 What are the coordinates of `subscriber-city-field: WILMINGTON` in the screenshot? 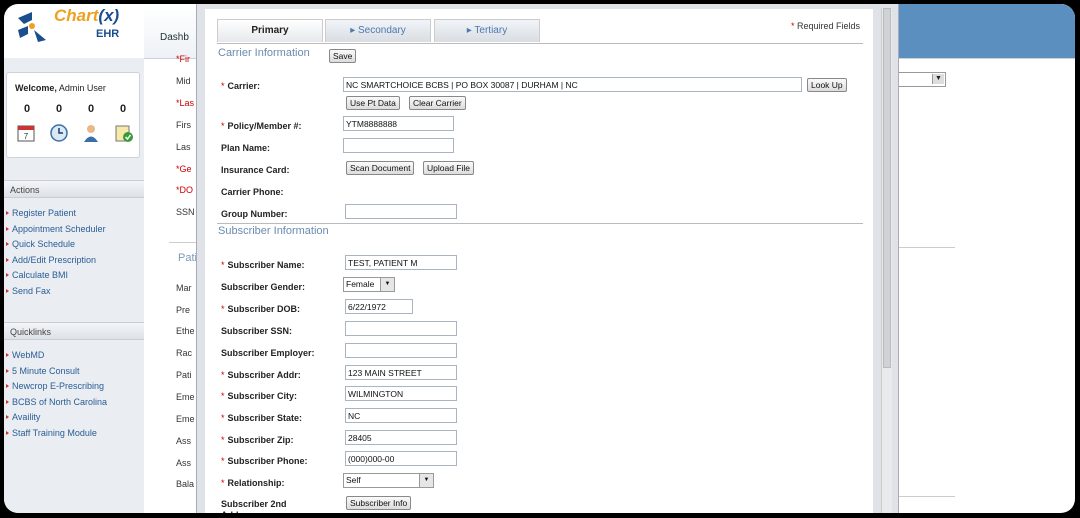 It's located at (401, 393).